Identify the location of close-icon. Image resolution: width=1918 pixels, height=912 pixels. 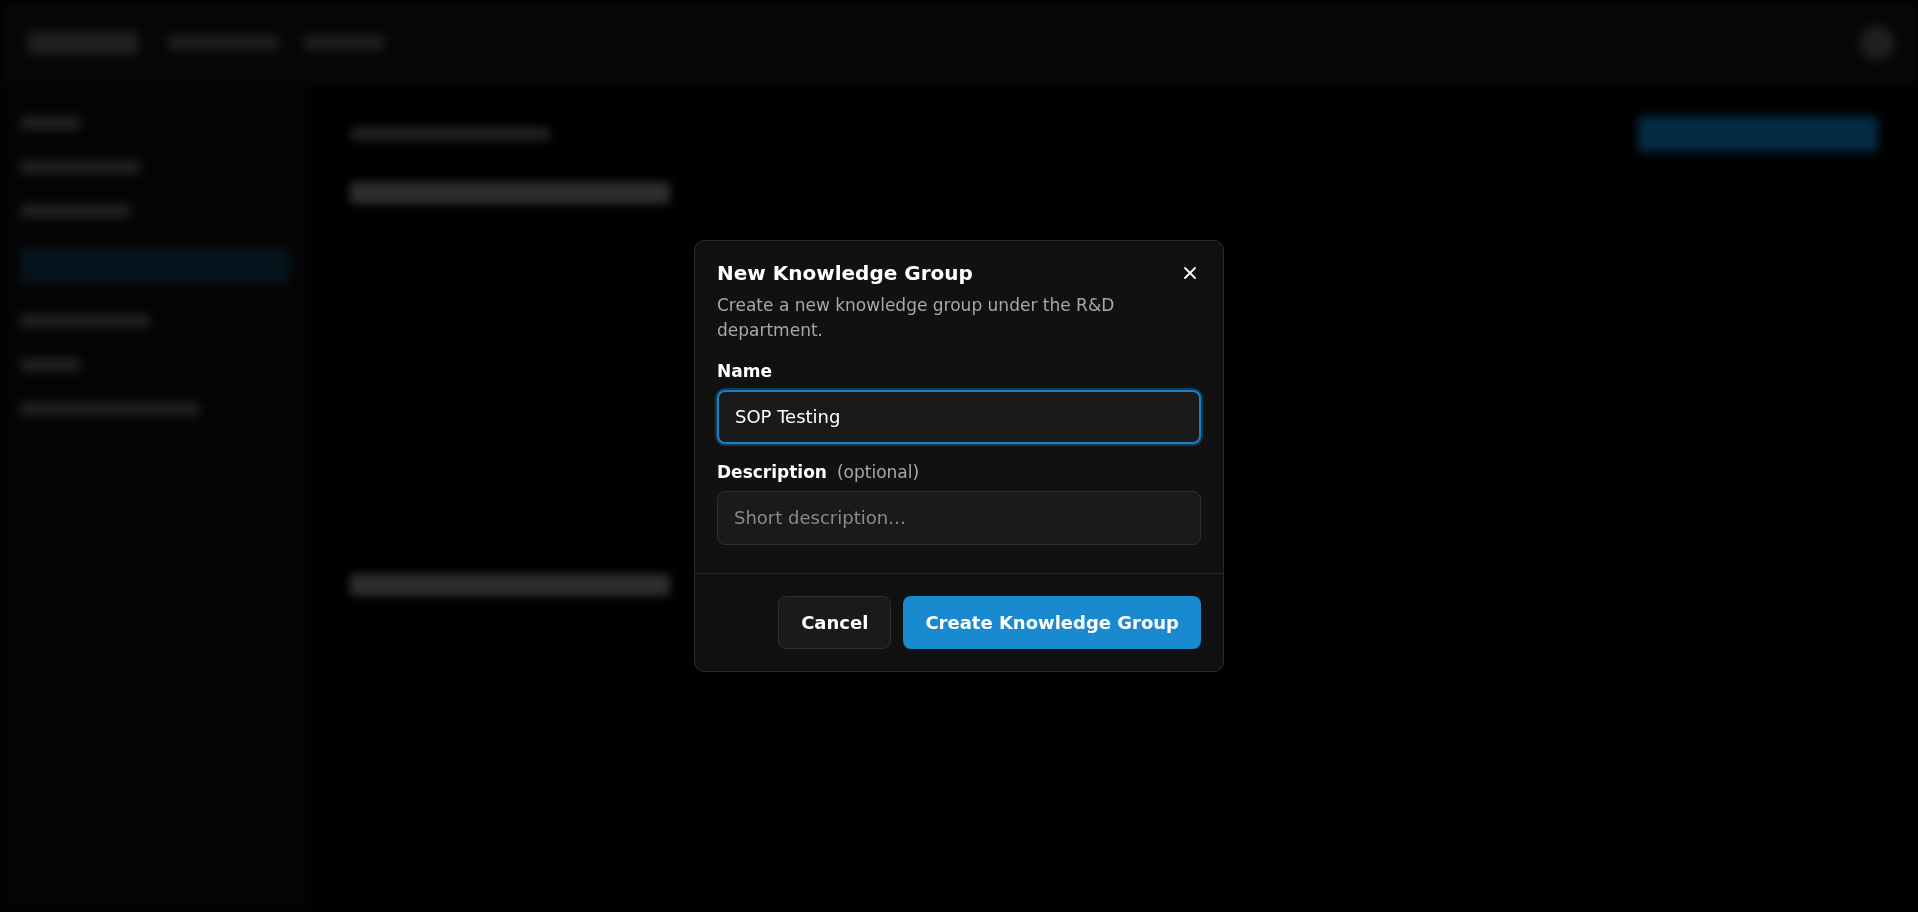
(1190, 273).